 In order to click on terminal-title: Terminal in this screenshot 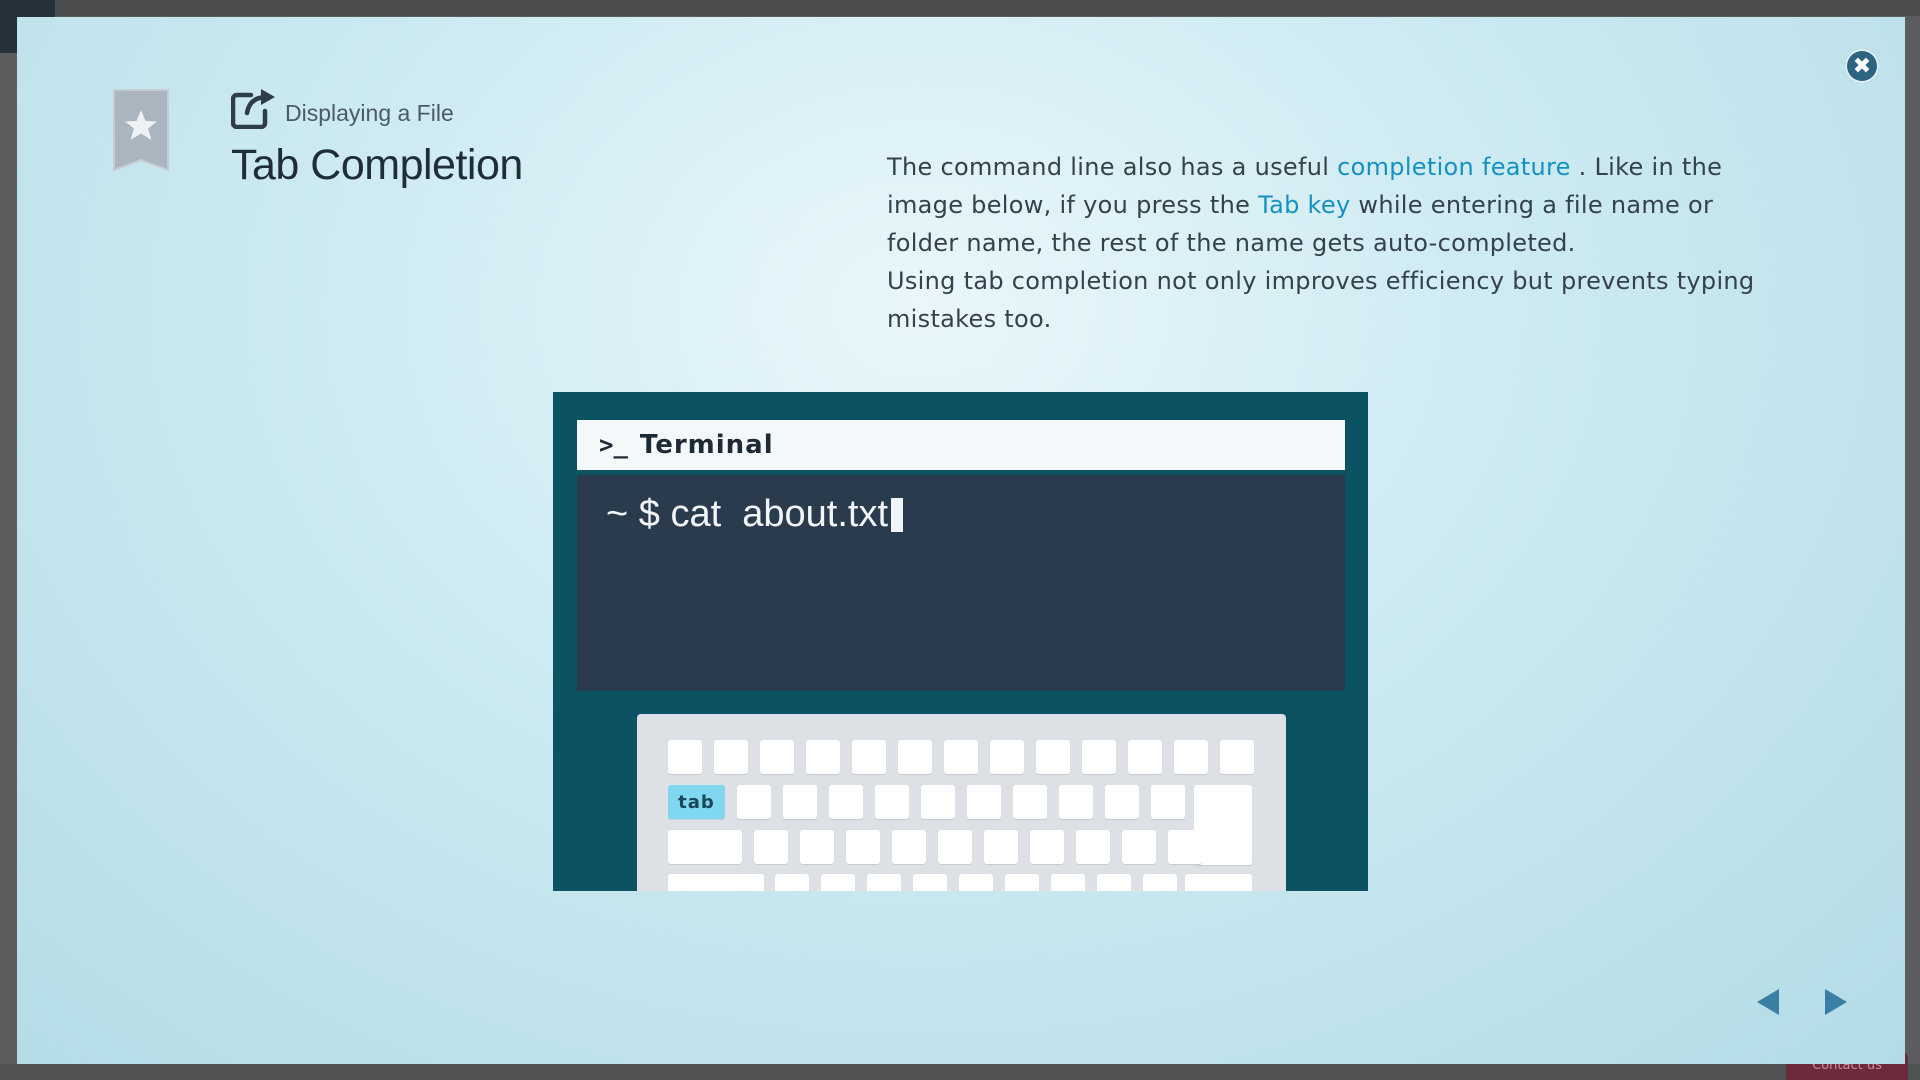, I will do `click(706, 445)`.